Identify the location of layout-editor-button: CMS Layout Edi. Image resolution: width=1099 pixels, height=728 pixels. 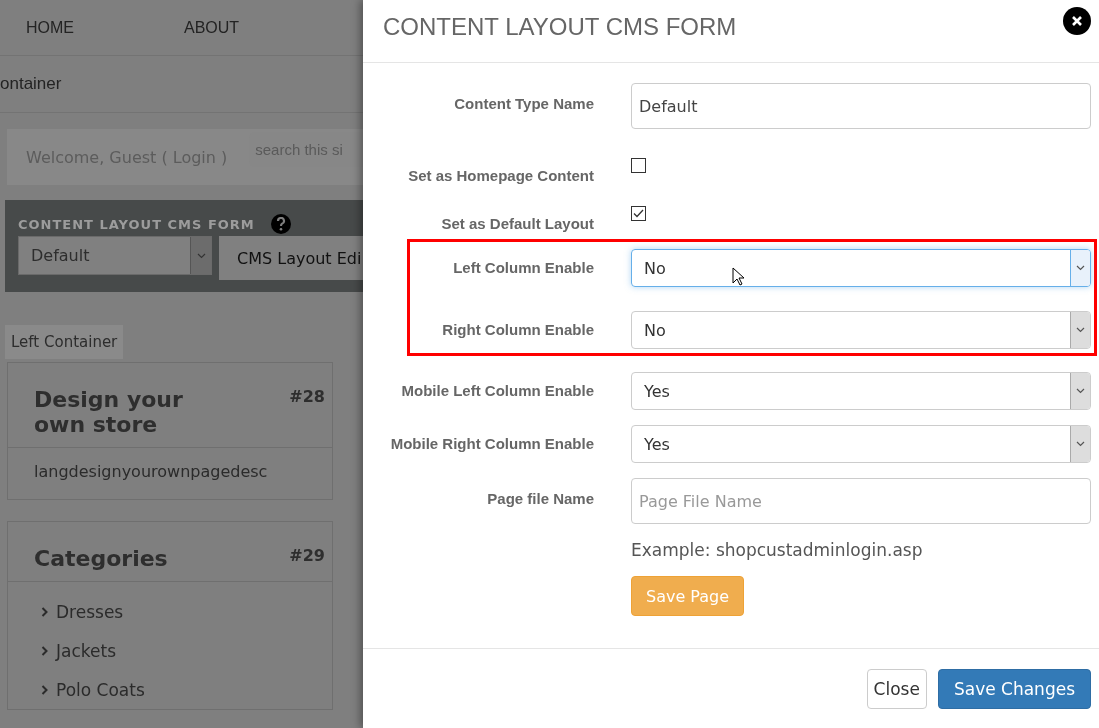
(291, 258).